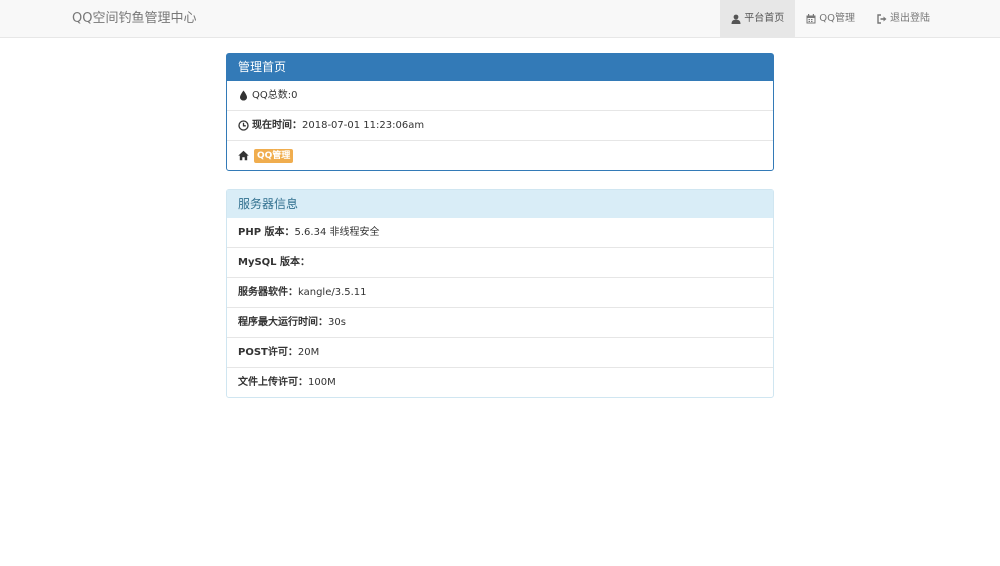  Describe the element at coordinates (811, 18) in the screenshot. I see `calendar-icon` at that location.